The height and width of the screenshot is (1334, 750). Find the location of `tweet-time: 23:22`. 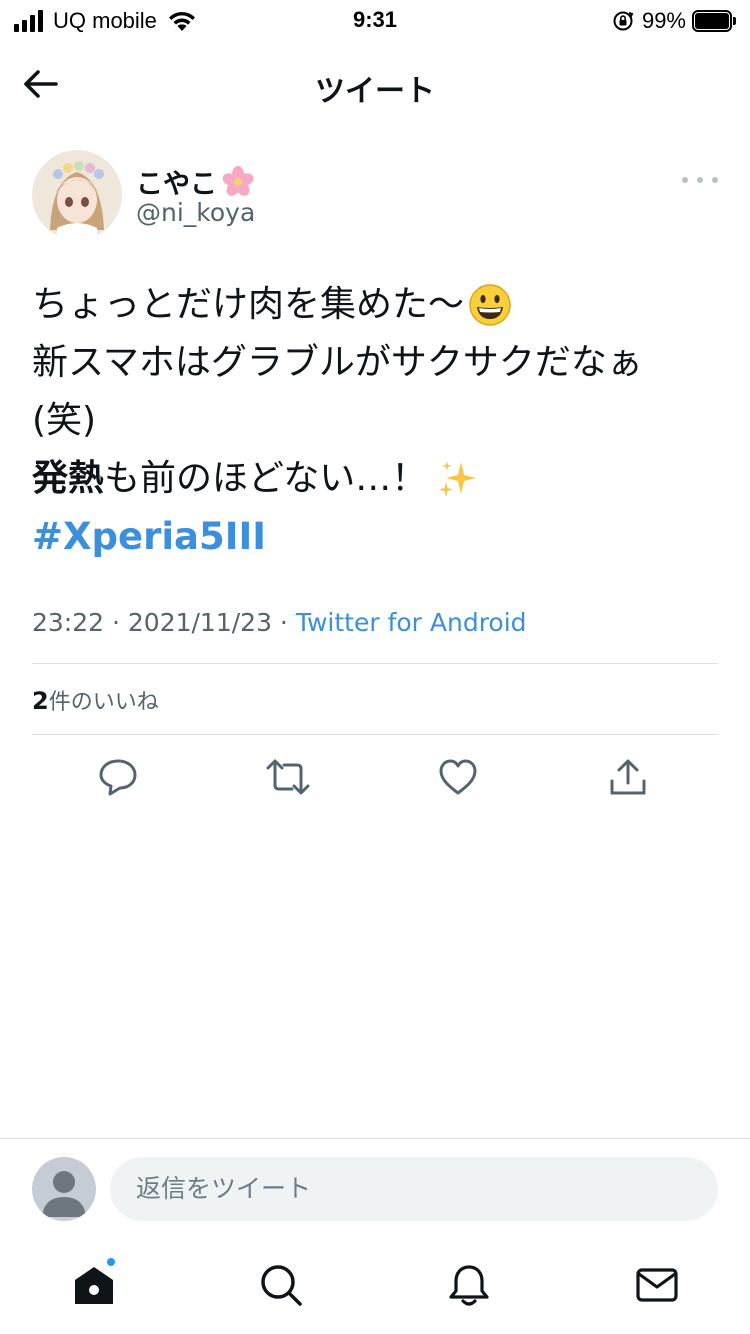

tweet-time: 23:22 is located at coordinates (68, 622).